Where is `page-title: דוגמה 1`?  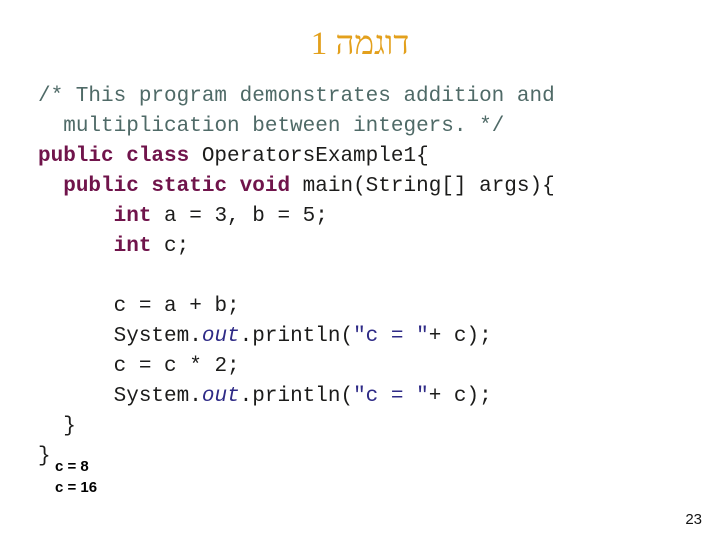 page-title: דוגמה 1 is located at coordinates (360, 44).